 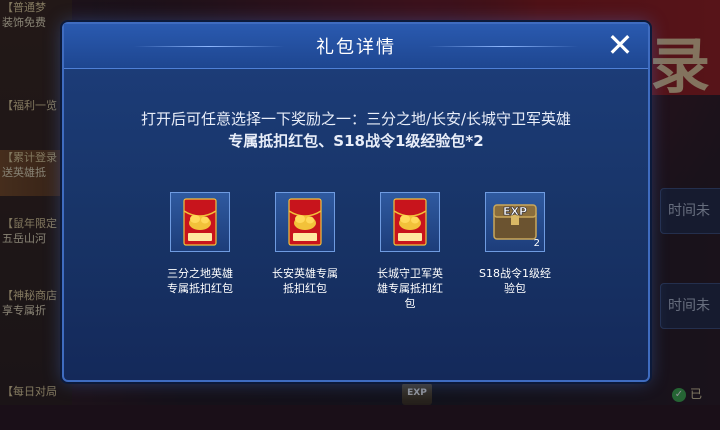 I want to click on exp-badge-text: EXP, so click(x=515, y=211).